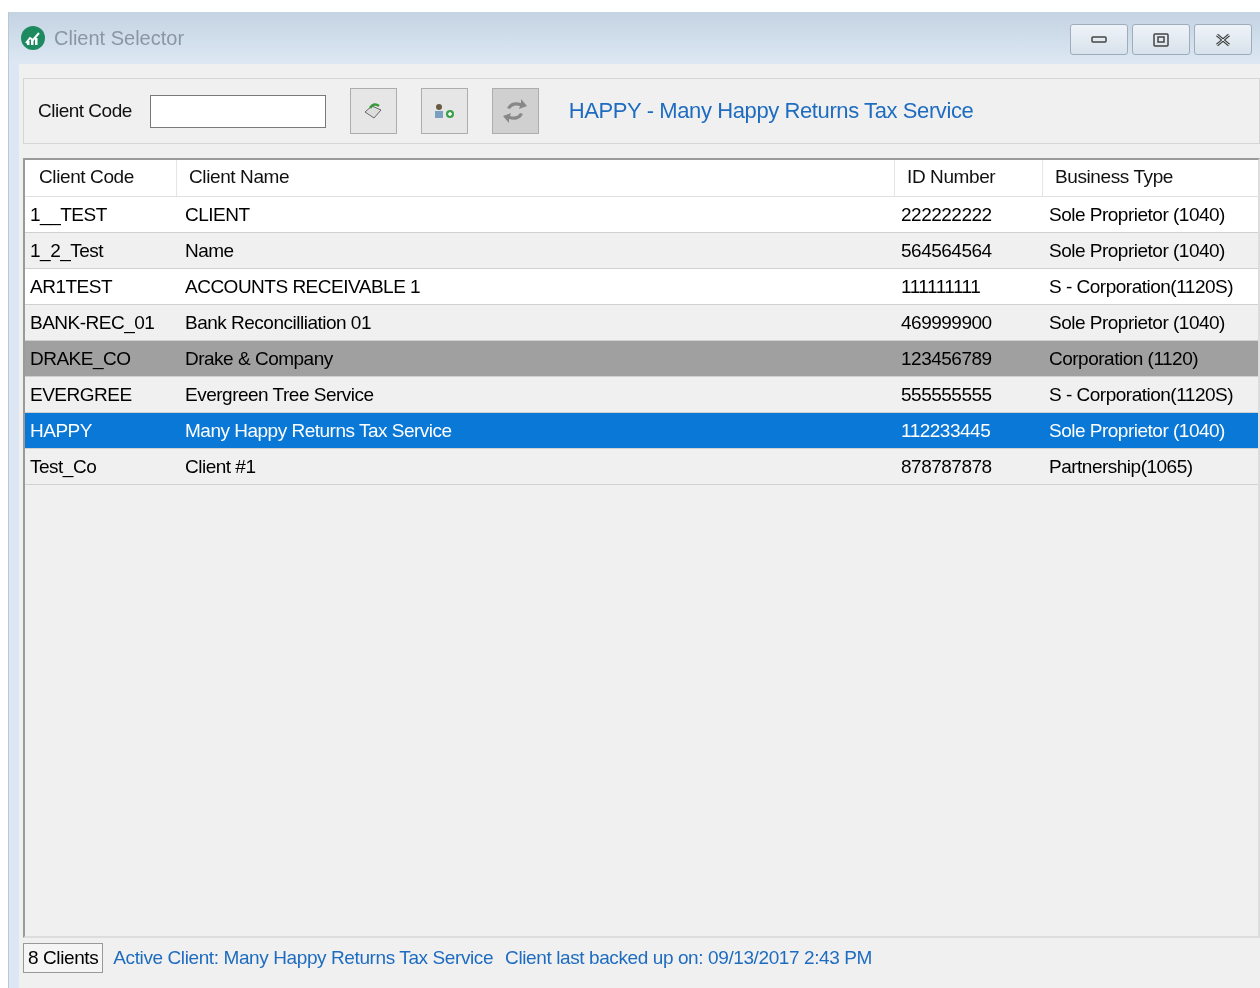 The width and height of the screenshot is (1260, 988). Describe the element at coordinates (220, 466) in the screenshot. I see `table-cell-text: Client #1` at that location.